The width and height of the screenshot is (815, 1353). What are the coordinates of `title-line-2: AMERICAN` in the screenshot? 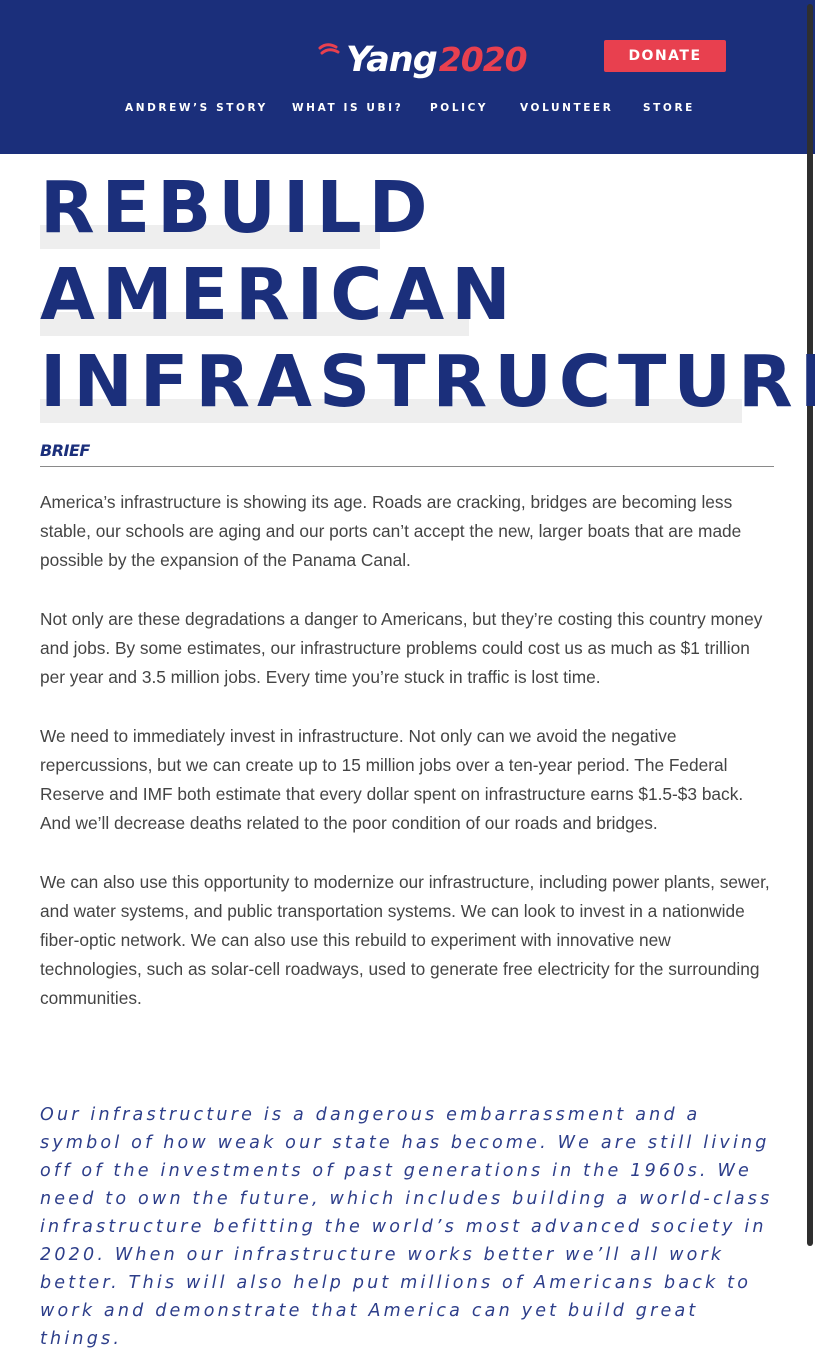 It's located at (427, 294).